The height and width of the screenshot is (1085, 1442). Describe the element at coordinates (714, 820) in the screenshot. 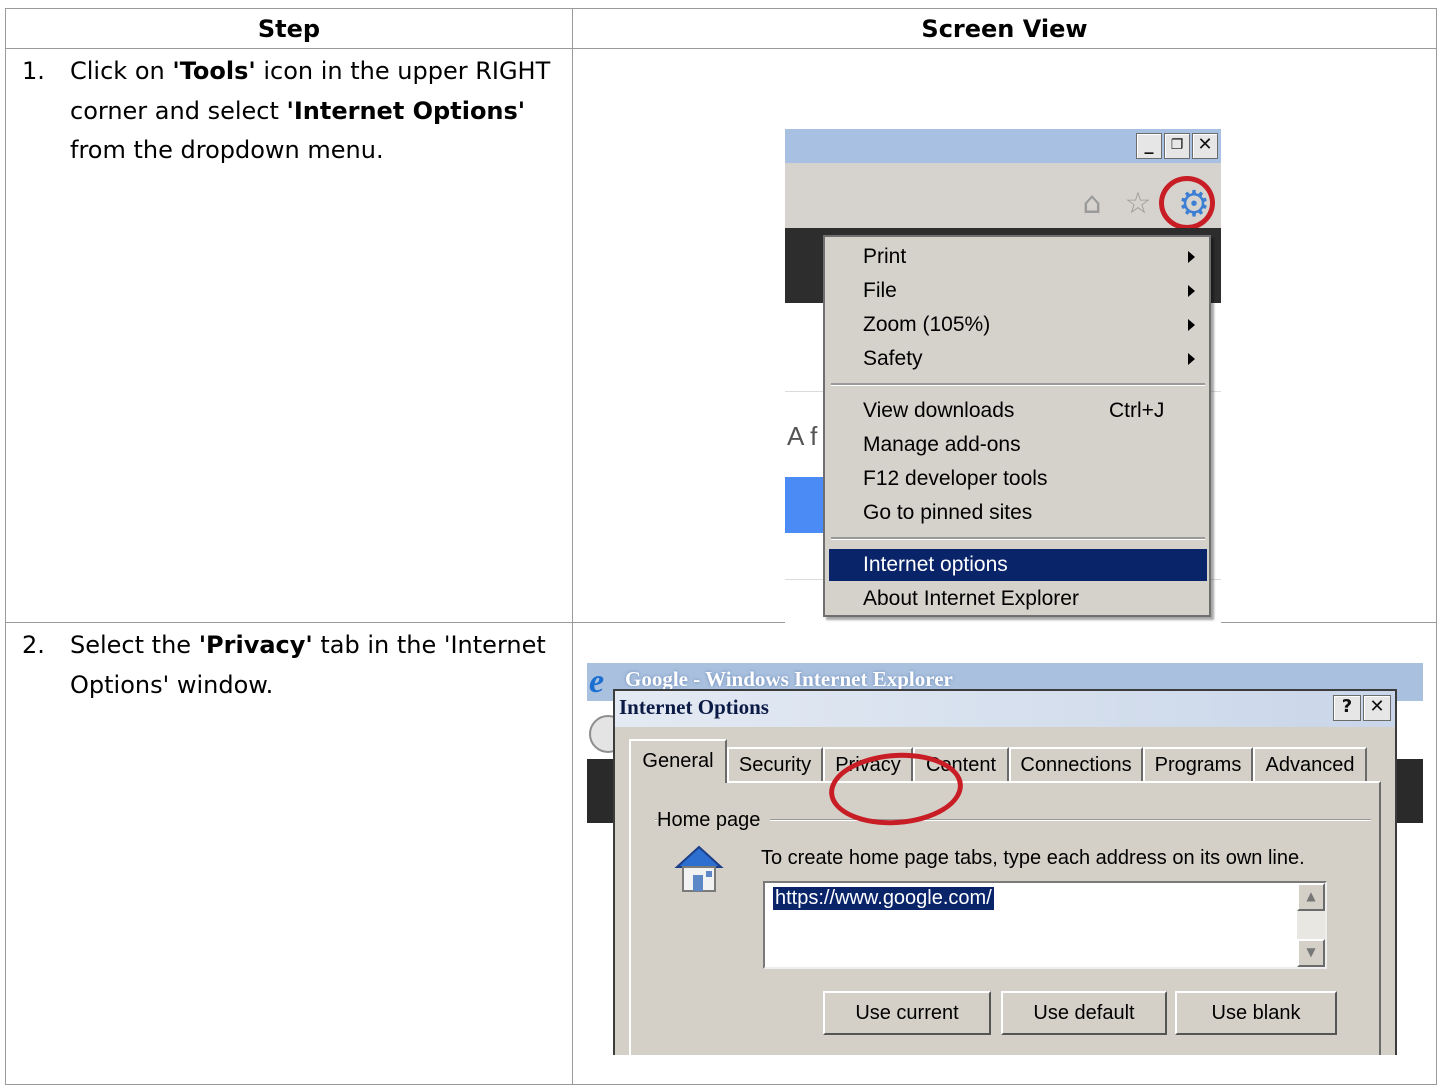

I see `home-page-group-label: Home page` at that location.